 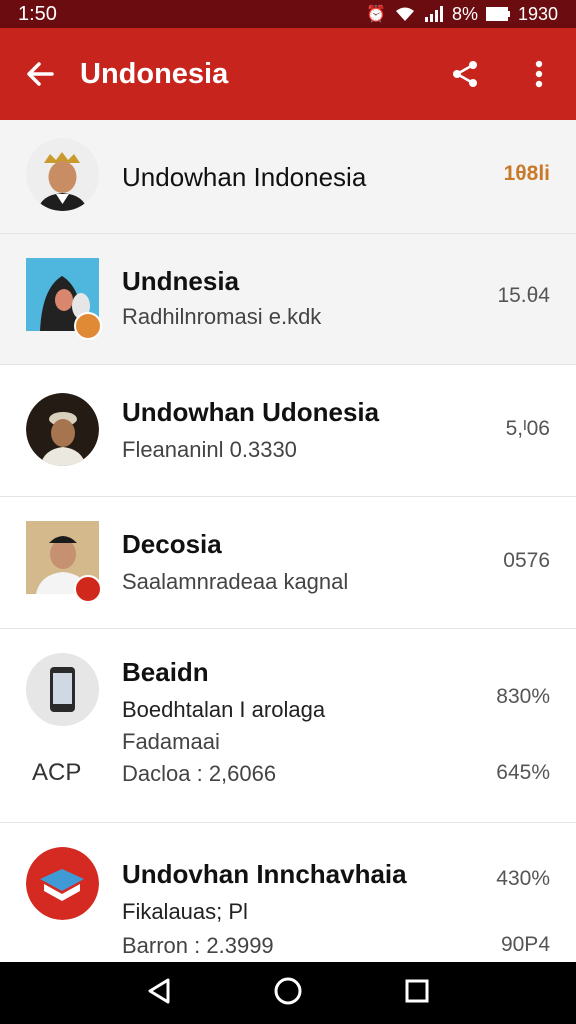 I want to click on back-button, so click(x=40, y=74).